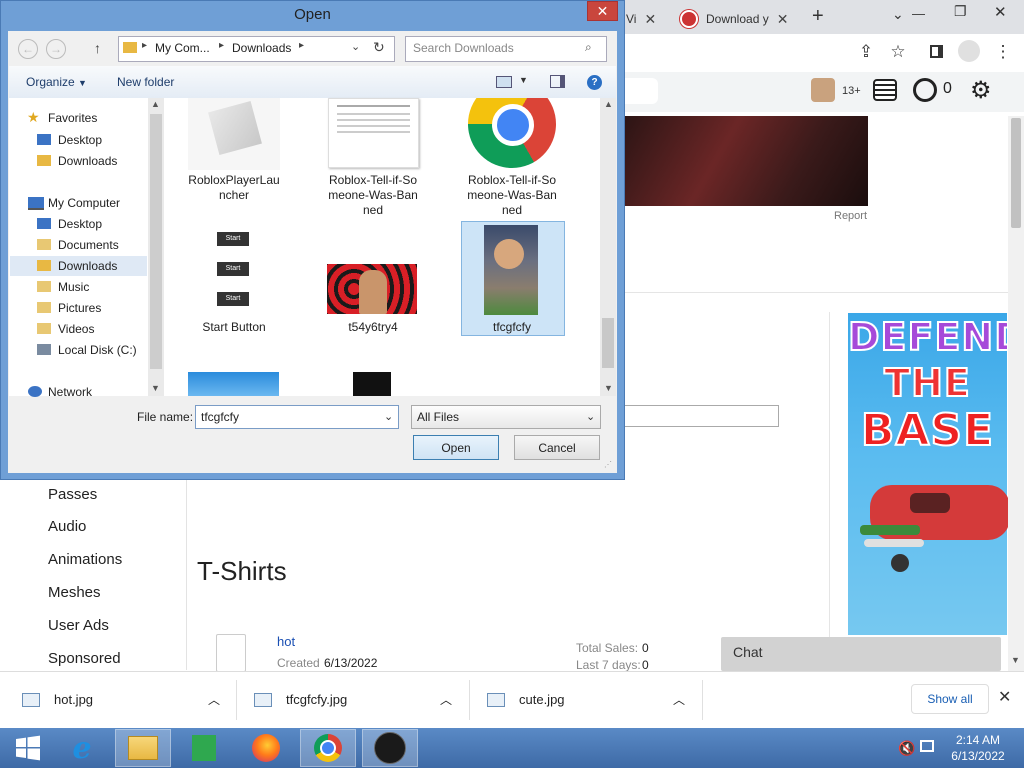  Describe the element at coordinates (818, 16) in the screenshot. I see `new-tab-button: +` at that location.